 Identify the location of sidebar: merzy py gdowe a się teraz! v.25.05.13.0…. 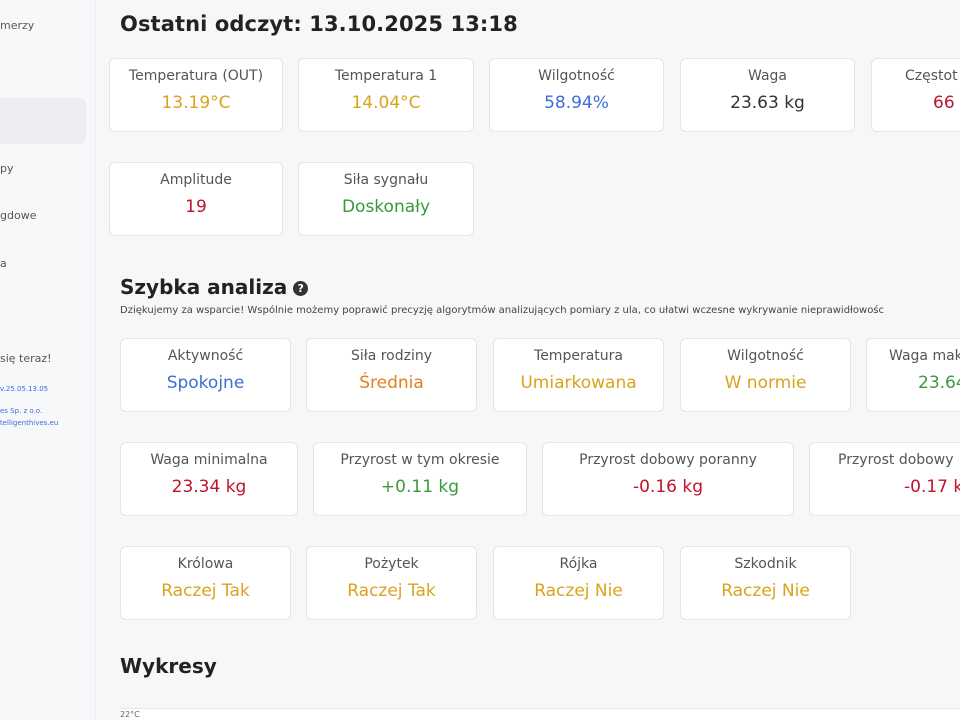
(48, 360).